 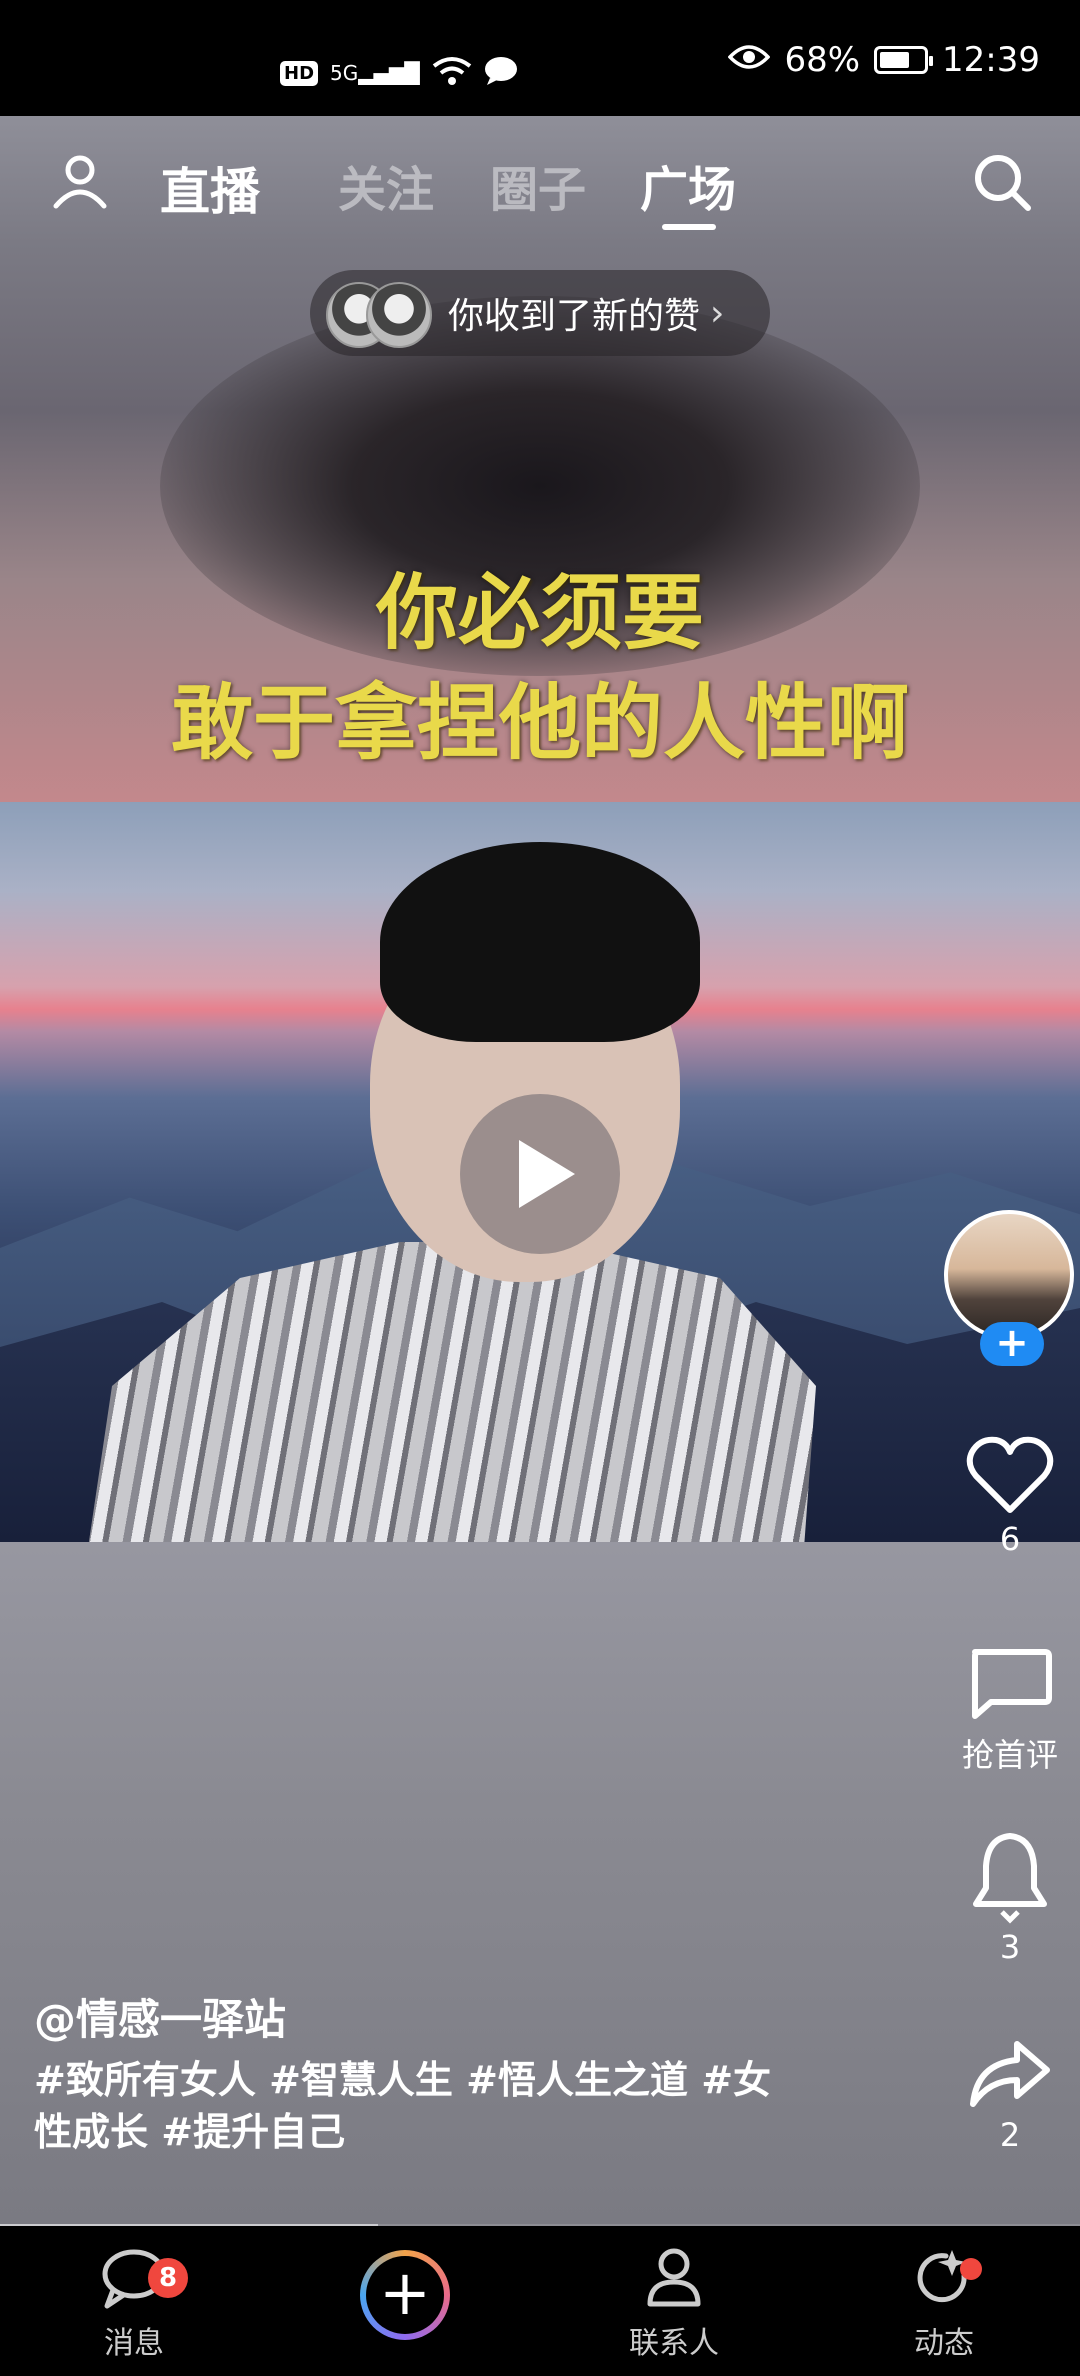 I want to click on hair, so click(x=540, y=942).